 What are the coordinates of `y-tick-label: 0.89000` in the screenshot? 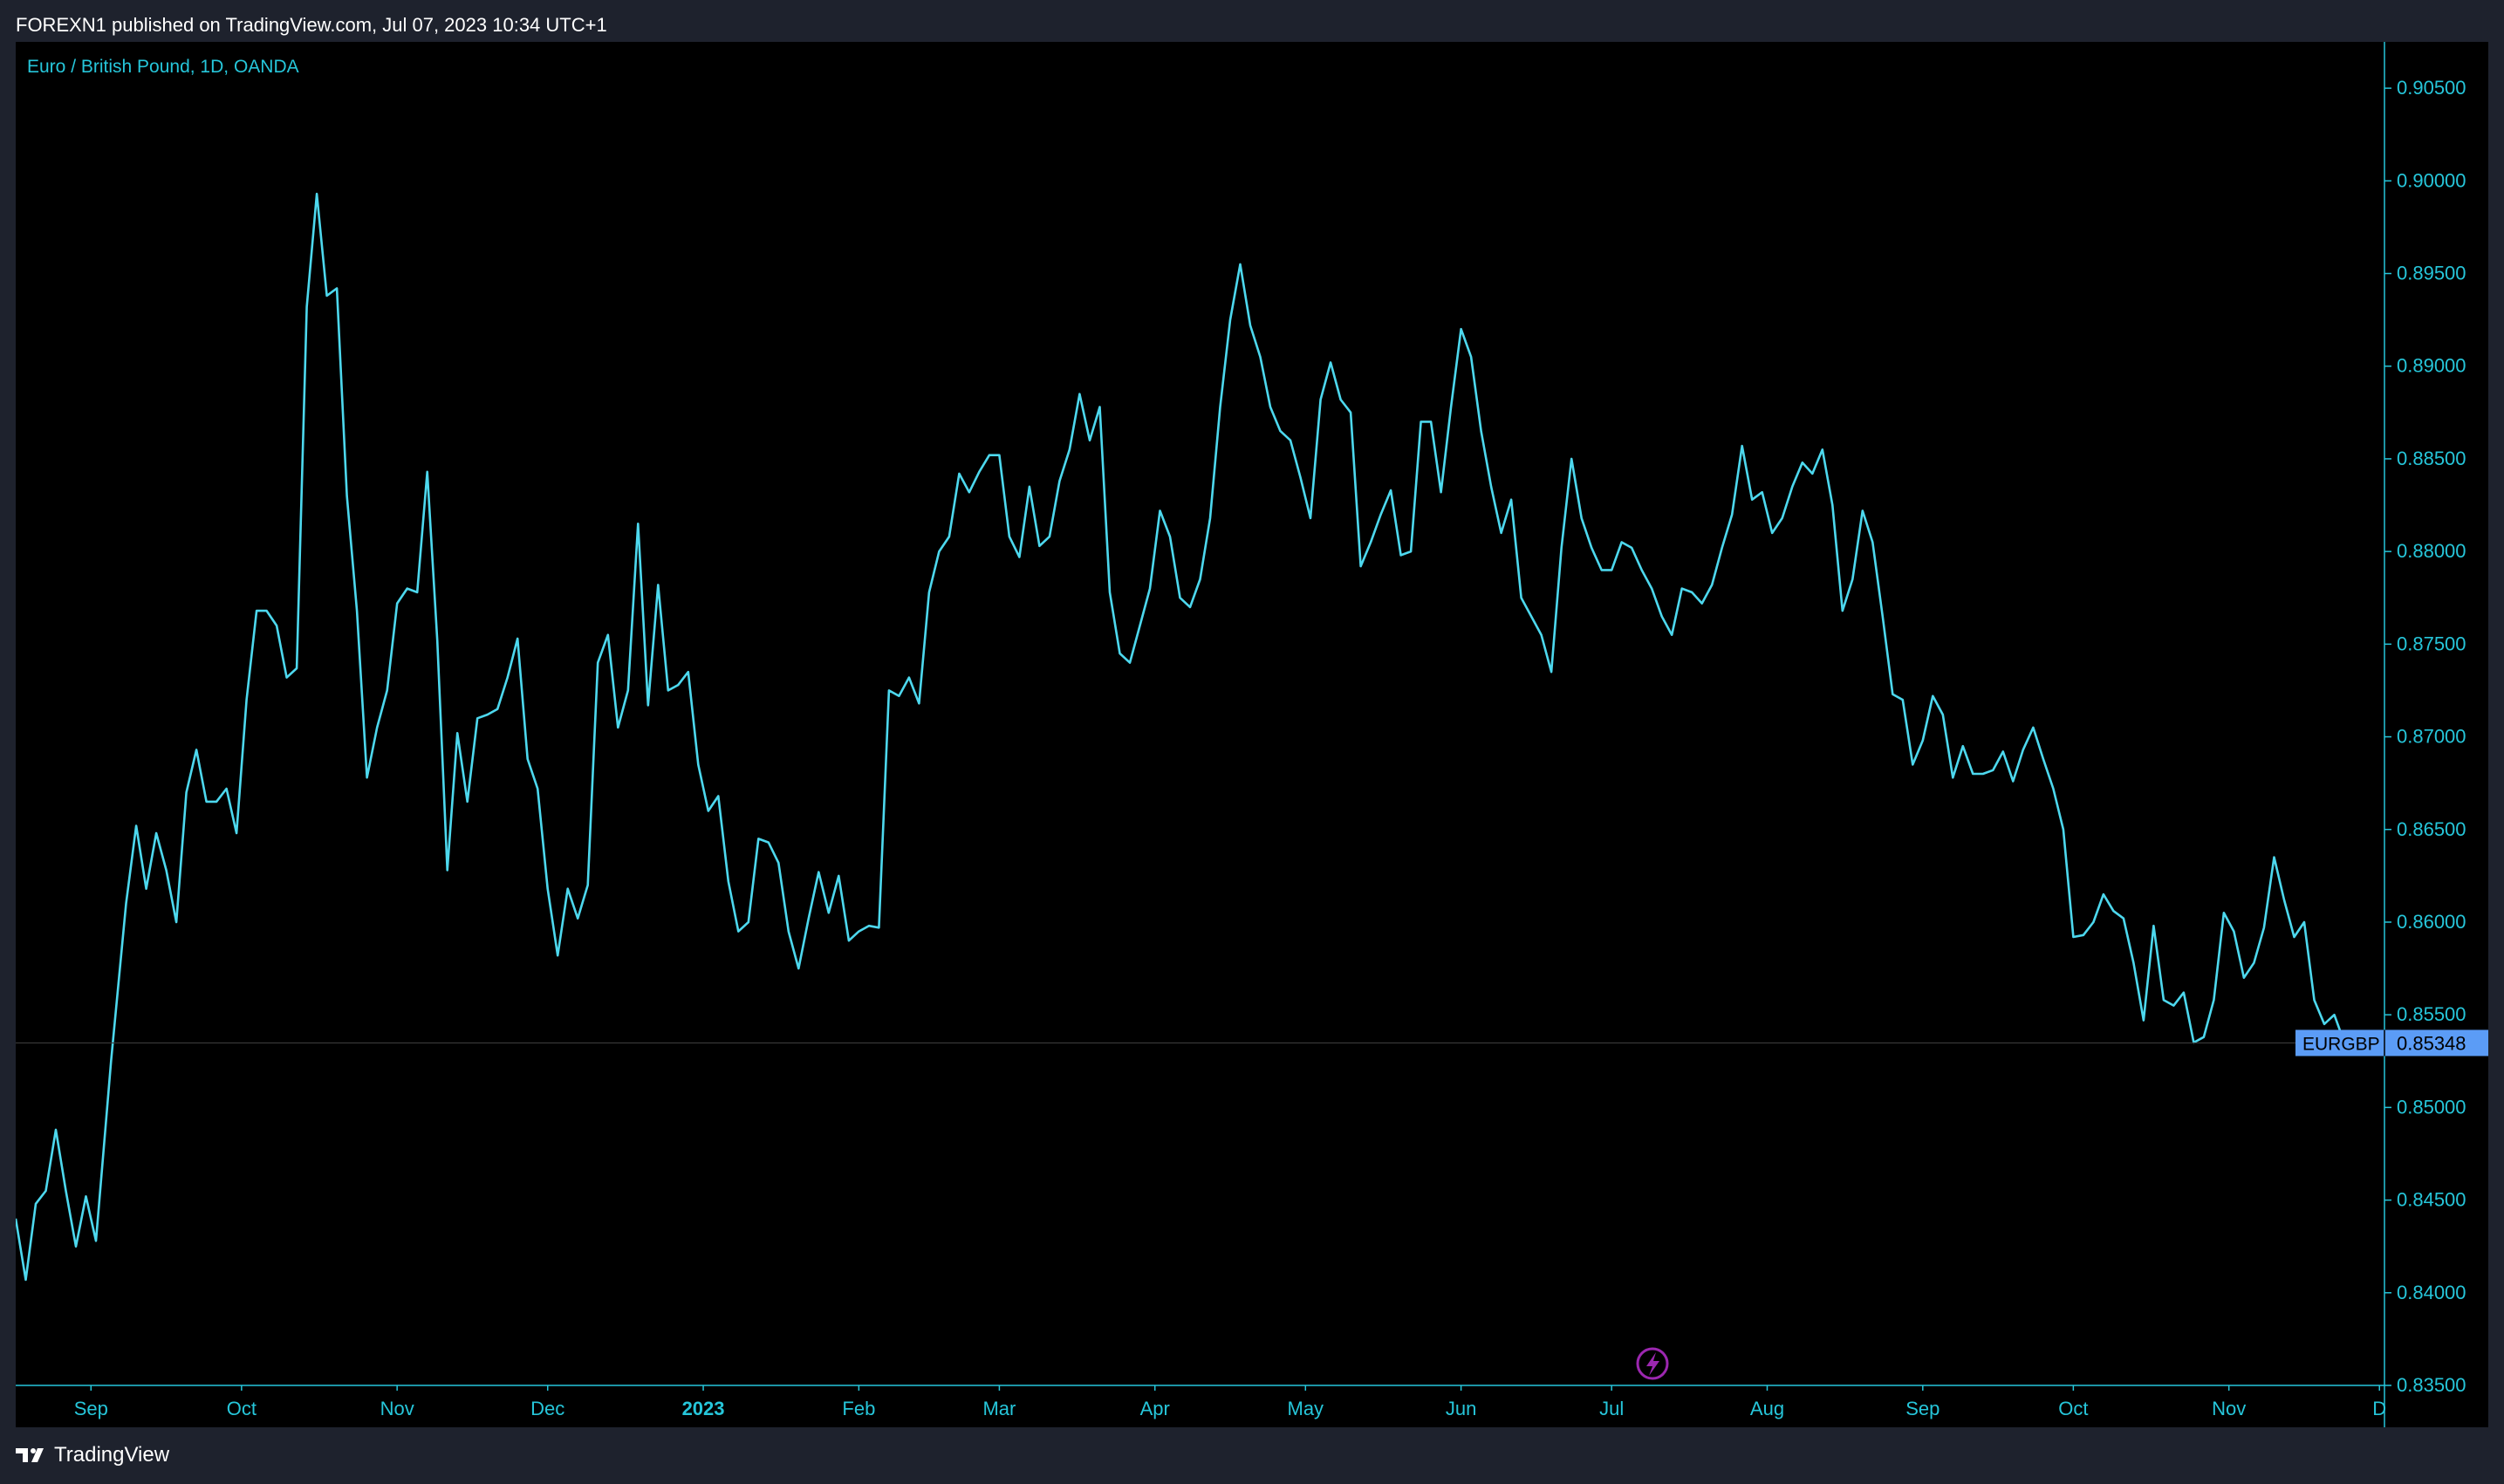 It's located at (2431, 366).